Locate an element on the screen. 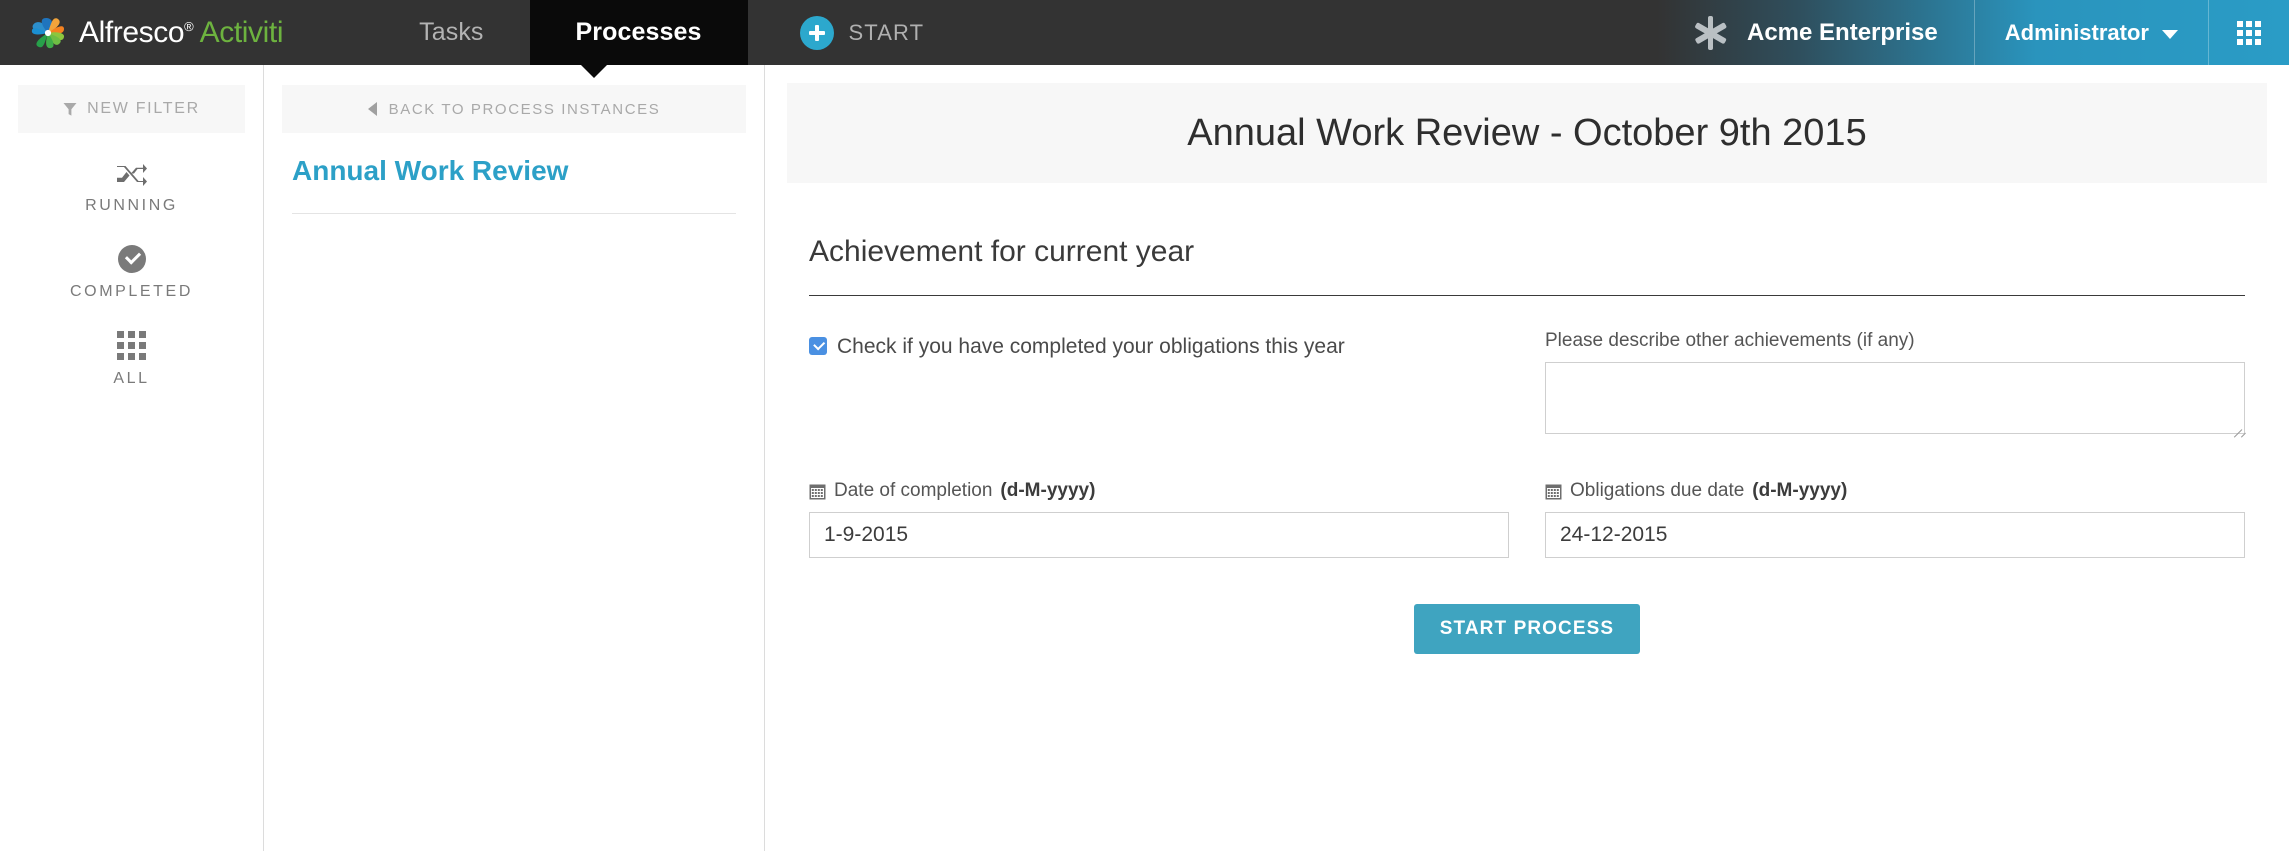 The width and height of the screenshot is (2289, 851). check-circle-icon is located at coordinates (131, 259).